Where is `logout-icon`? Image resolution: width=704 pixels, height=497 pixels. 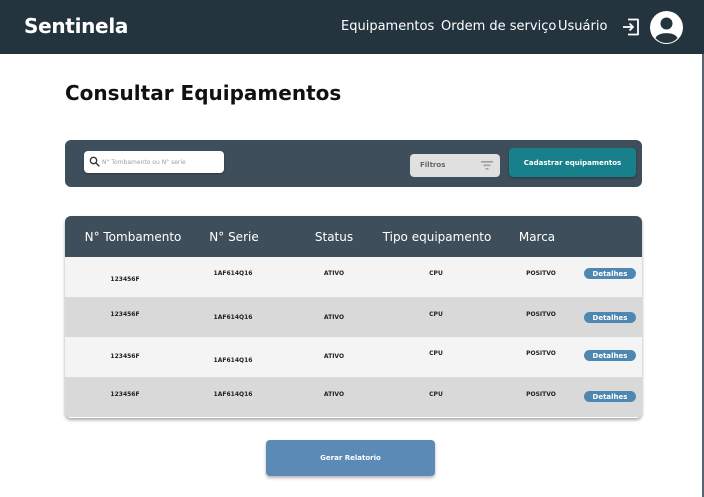
logout-icon is located at coordinates (631, 27).